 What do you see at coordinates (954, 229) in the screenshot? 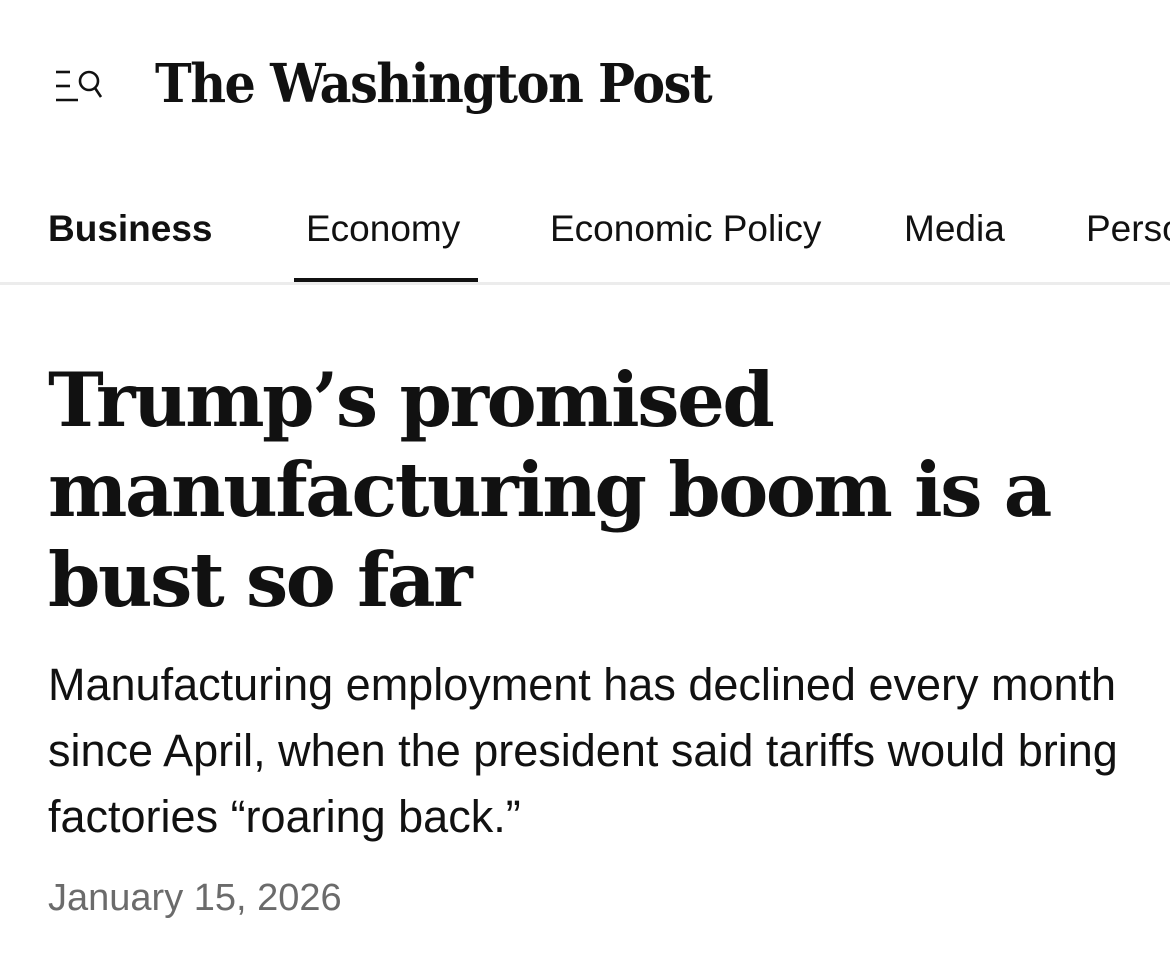
I see `nav-item-media: Media` at bounding box center [954, 229].